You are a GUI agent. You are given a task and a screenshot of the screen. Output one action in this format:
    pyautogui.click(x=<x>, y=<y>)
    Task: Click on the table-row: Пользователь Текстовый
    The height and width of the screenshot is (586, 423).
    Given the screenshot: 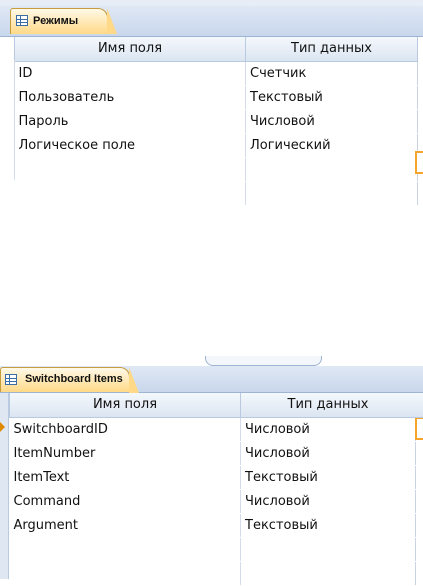 What is the action you would take?
    pyautogui.click(x=216, y=97)
    